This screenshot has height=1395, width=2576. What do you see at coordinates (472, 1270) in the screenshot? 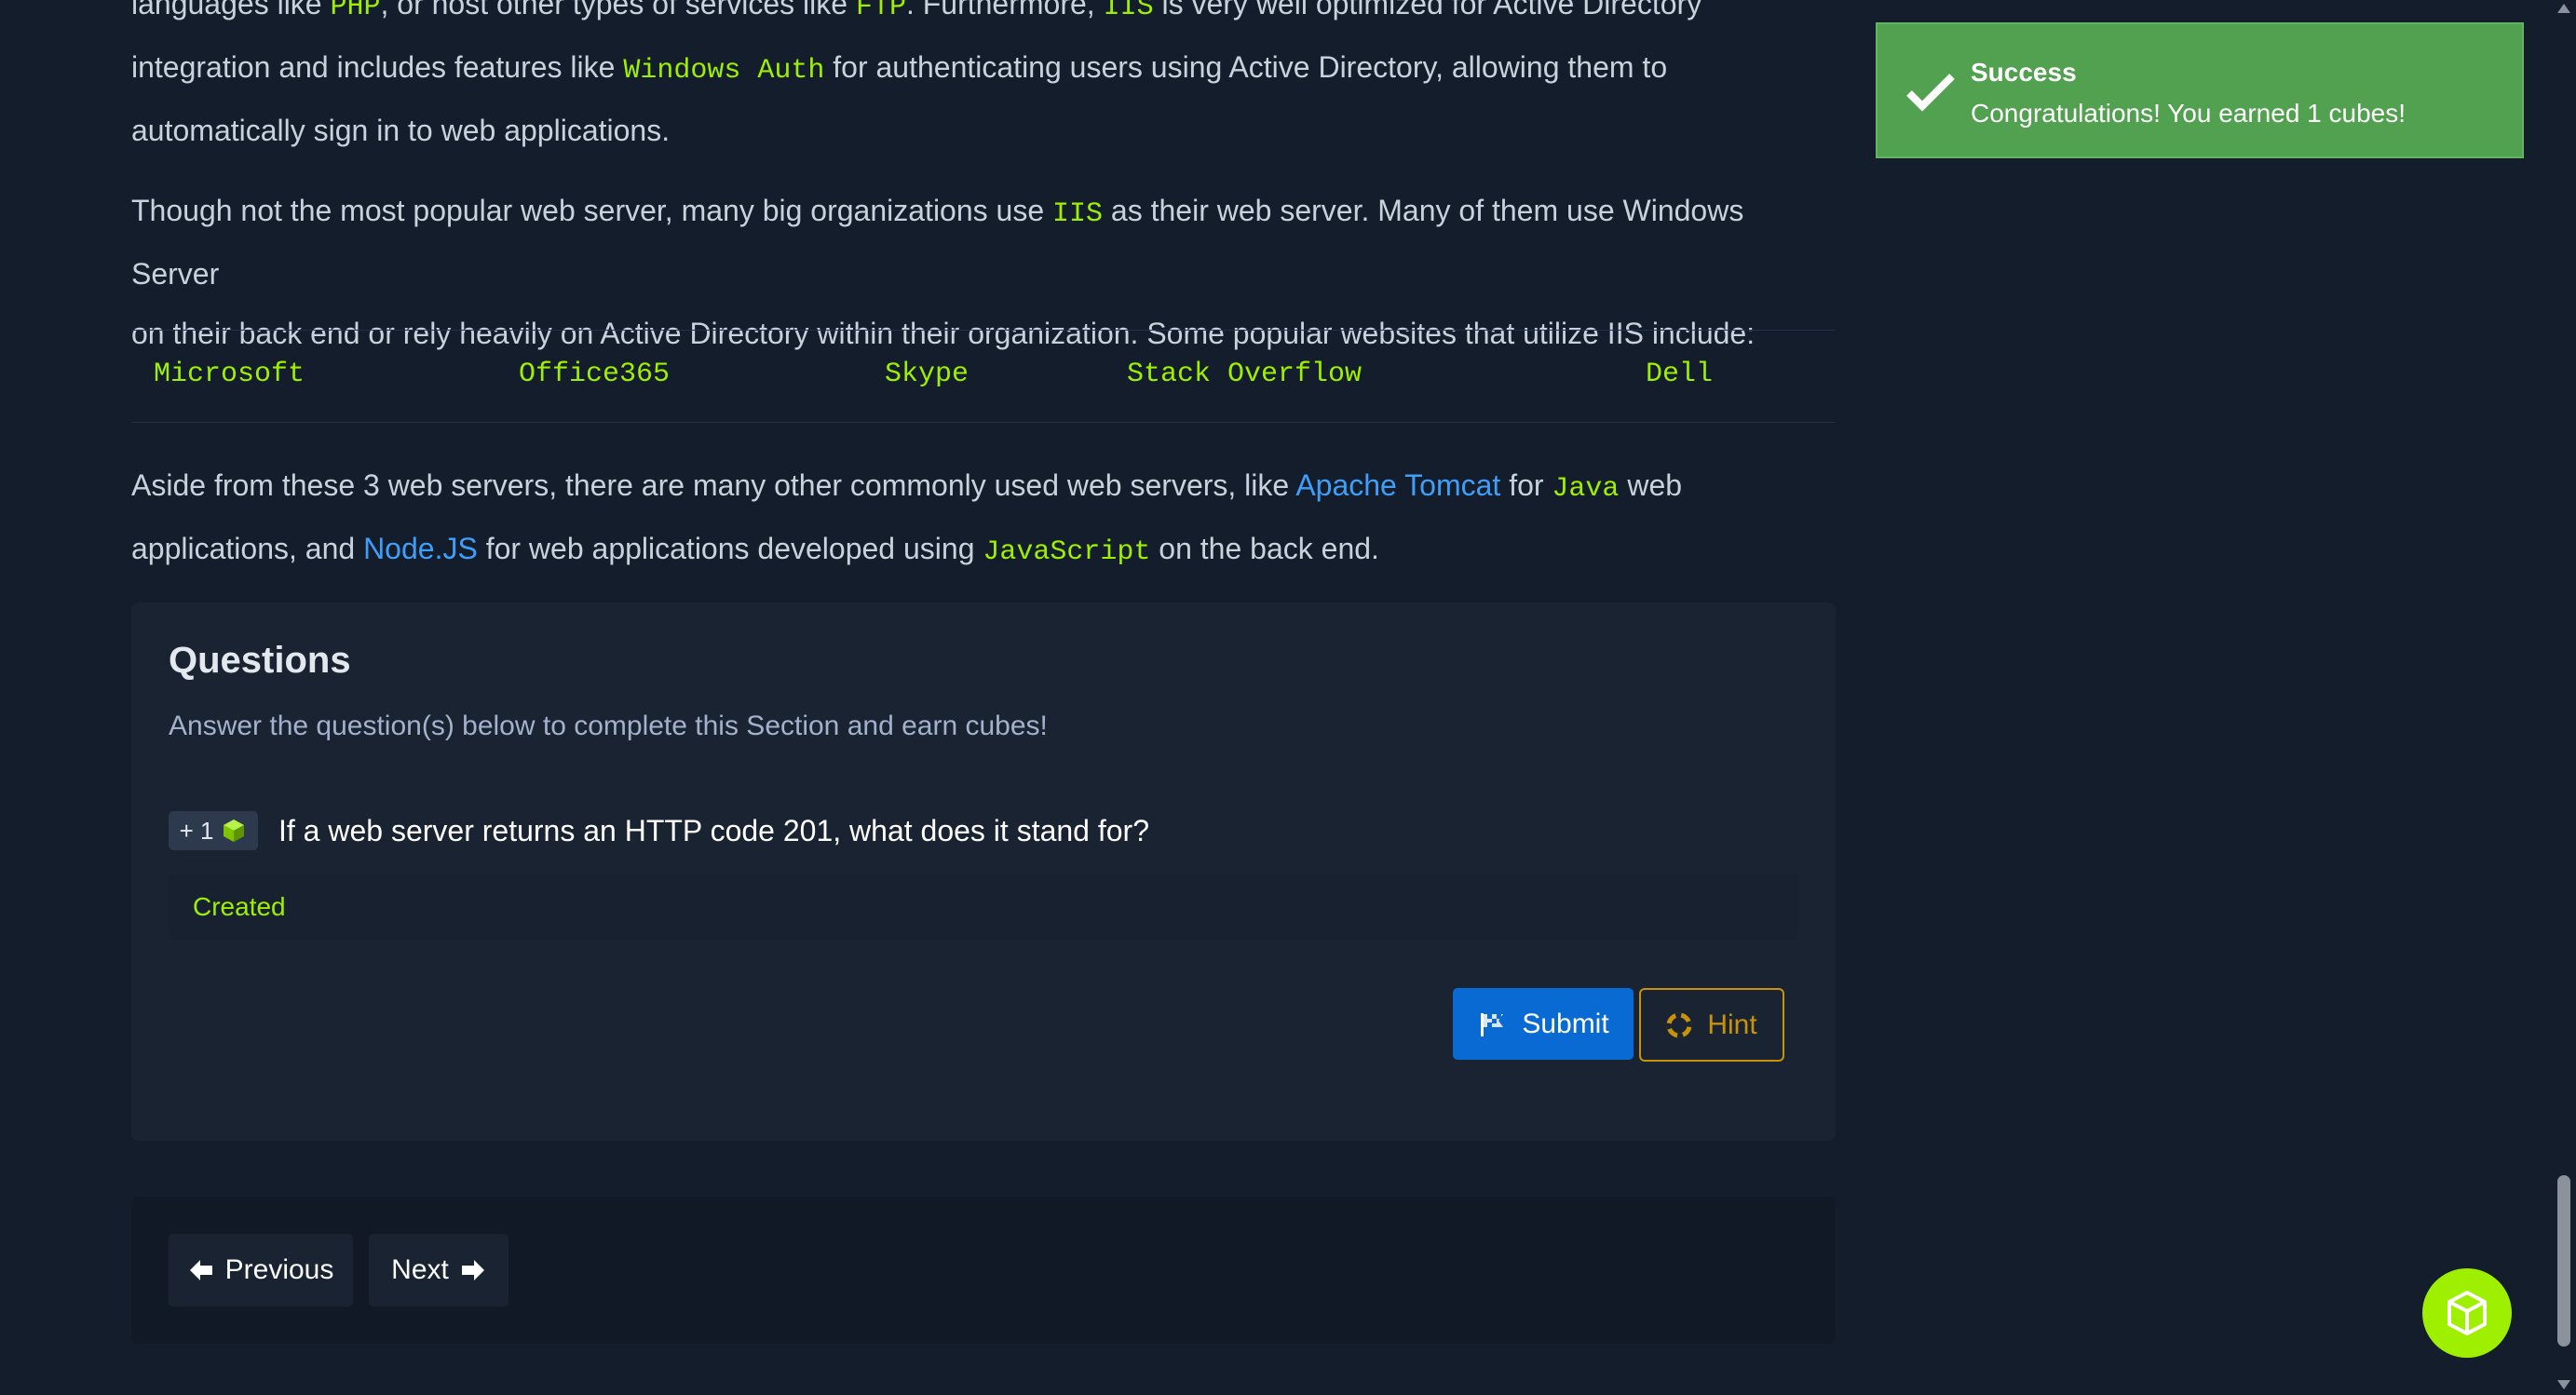
I see `arrow-right-icon` at bounding box center [472, 1270].